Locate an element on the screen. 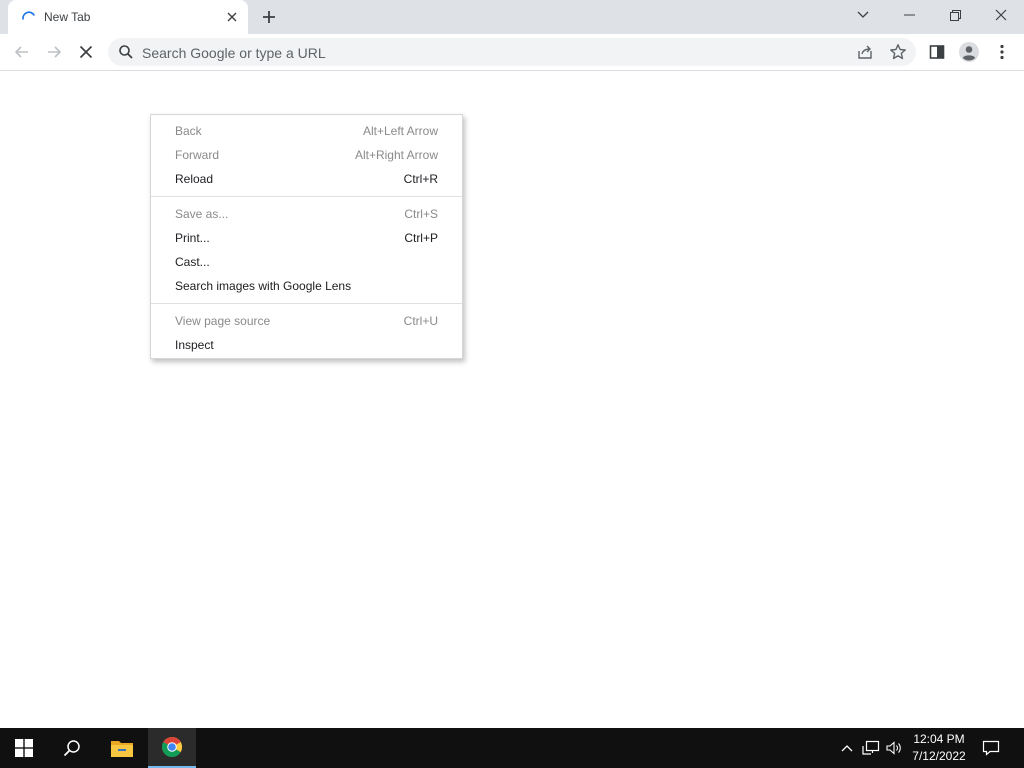  notification-icon is located at coordinates (991, 748).